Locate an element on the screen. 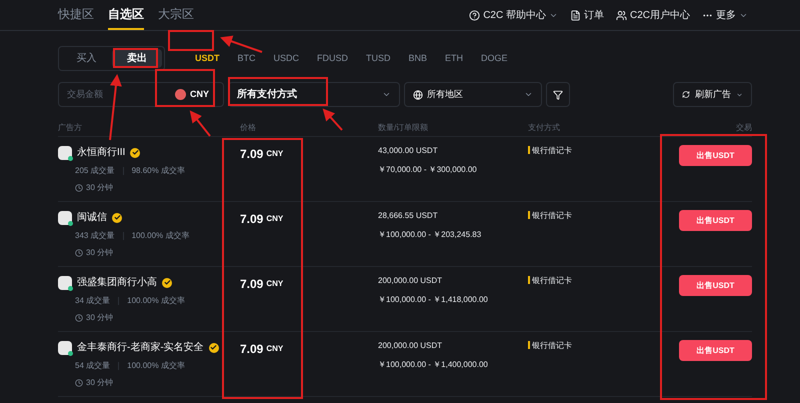  coin-tab: ETH is located at coordinates (454, 59).